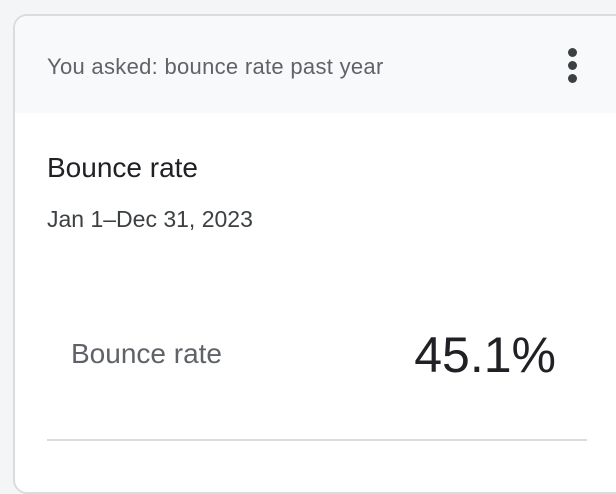 The width and height of the screenshot is (616, 494). Describe the element at coordinates (572, 52) in the screenshot. I see `more-vert-icon` at that location.